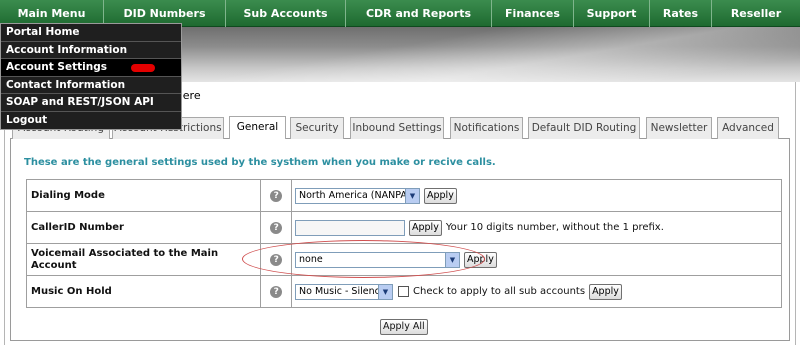 The height and width of the screenshot is (345, 800). I want to click on apply-to-sub-accounts-checkbox, so click(403, 291).